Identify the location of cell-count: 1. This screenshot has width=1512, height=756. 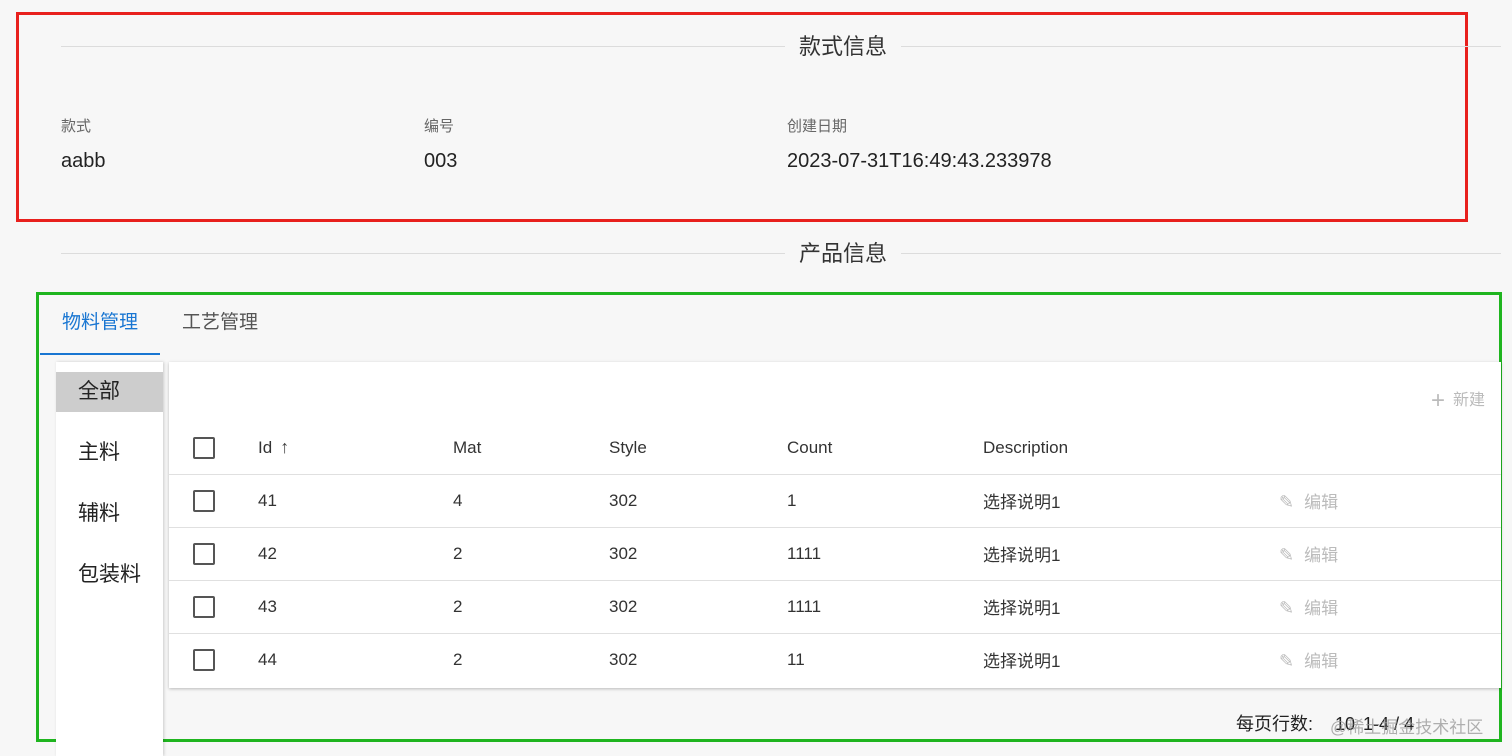
(885, 501).